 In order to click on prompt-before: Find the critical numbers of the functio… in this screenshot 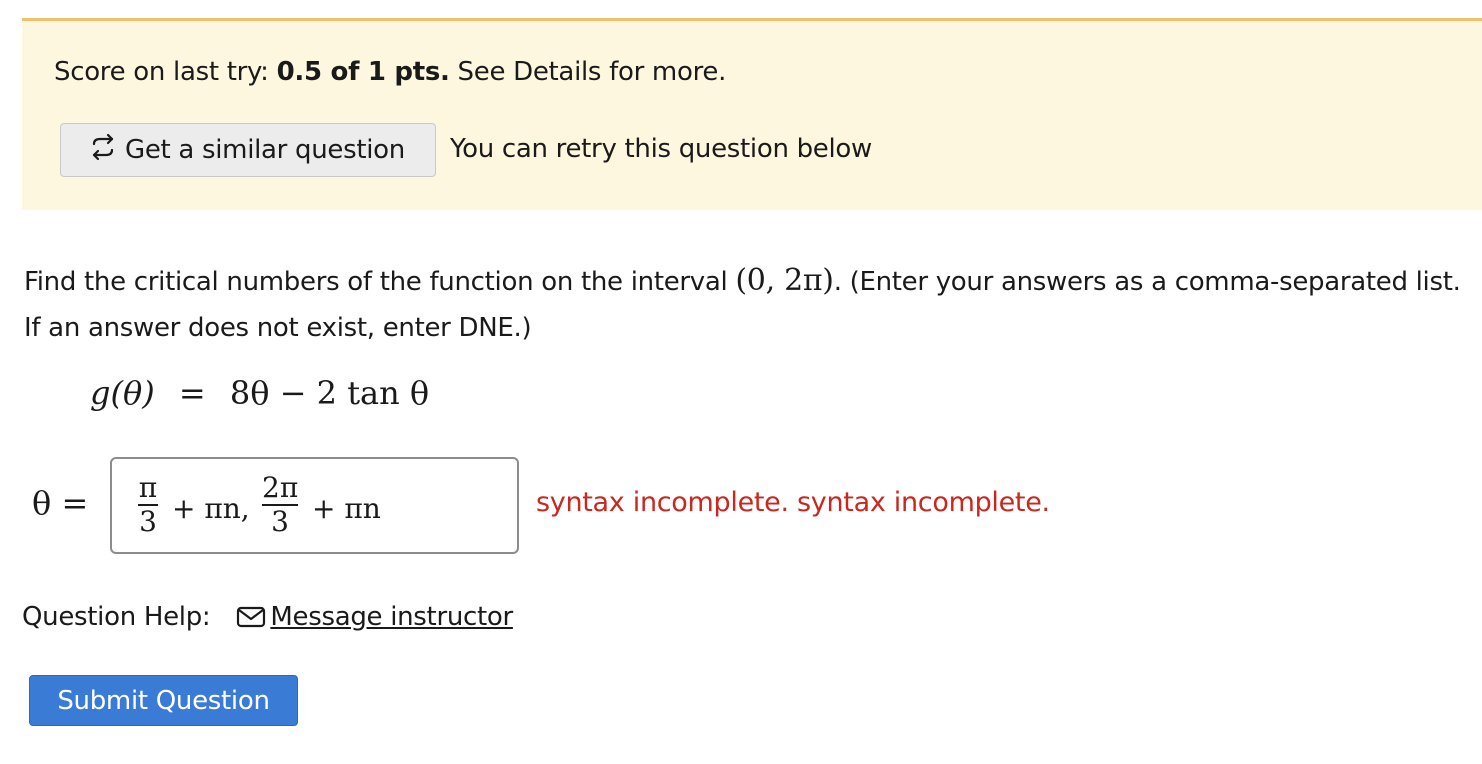, I will do `click(380, 282)`.